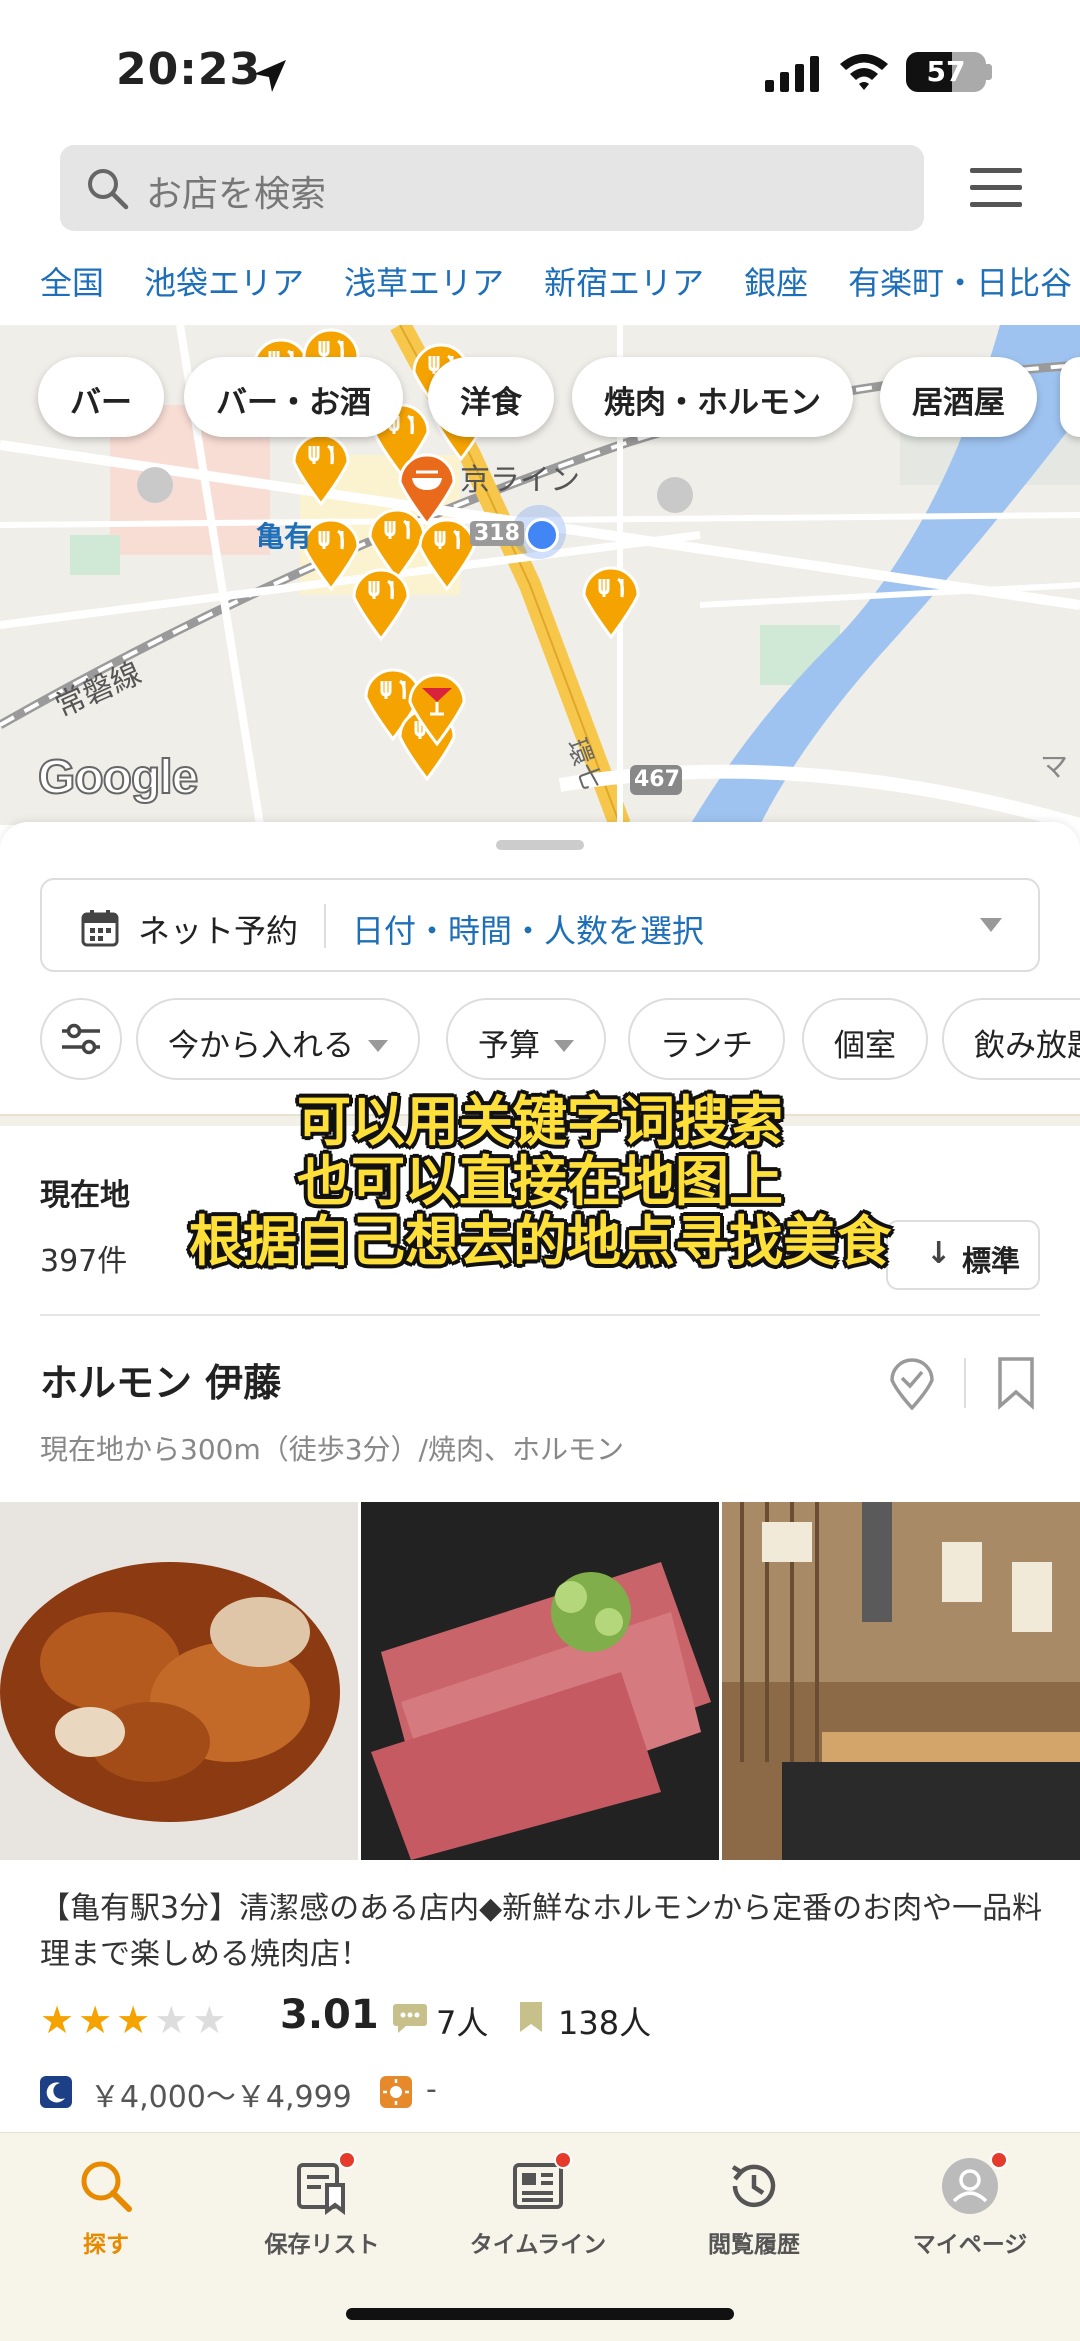 The image size is (1080, 2341). Describe the element at coordinates (996, 188) in the screenshot. I see `hamburger-menu-icon` at that location.